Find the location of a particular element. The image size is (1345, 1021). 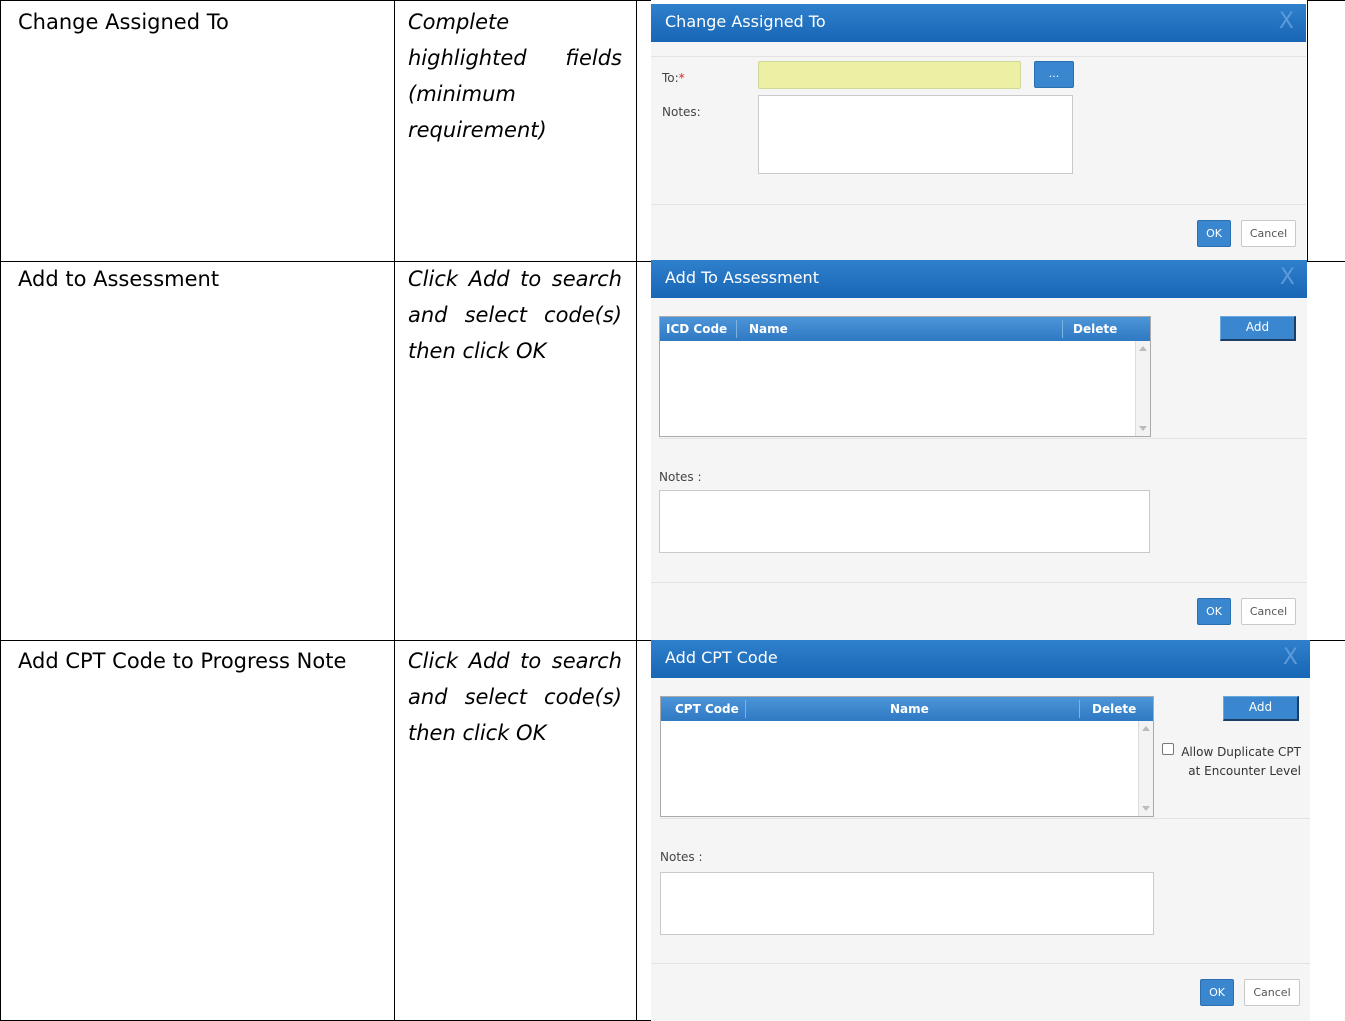

notes-label: Notes: is located at coordinates (681, 112).